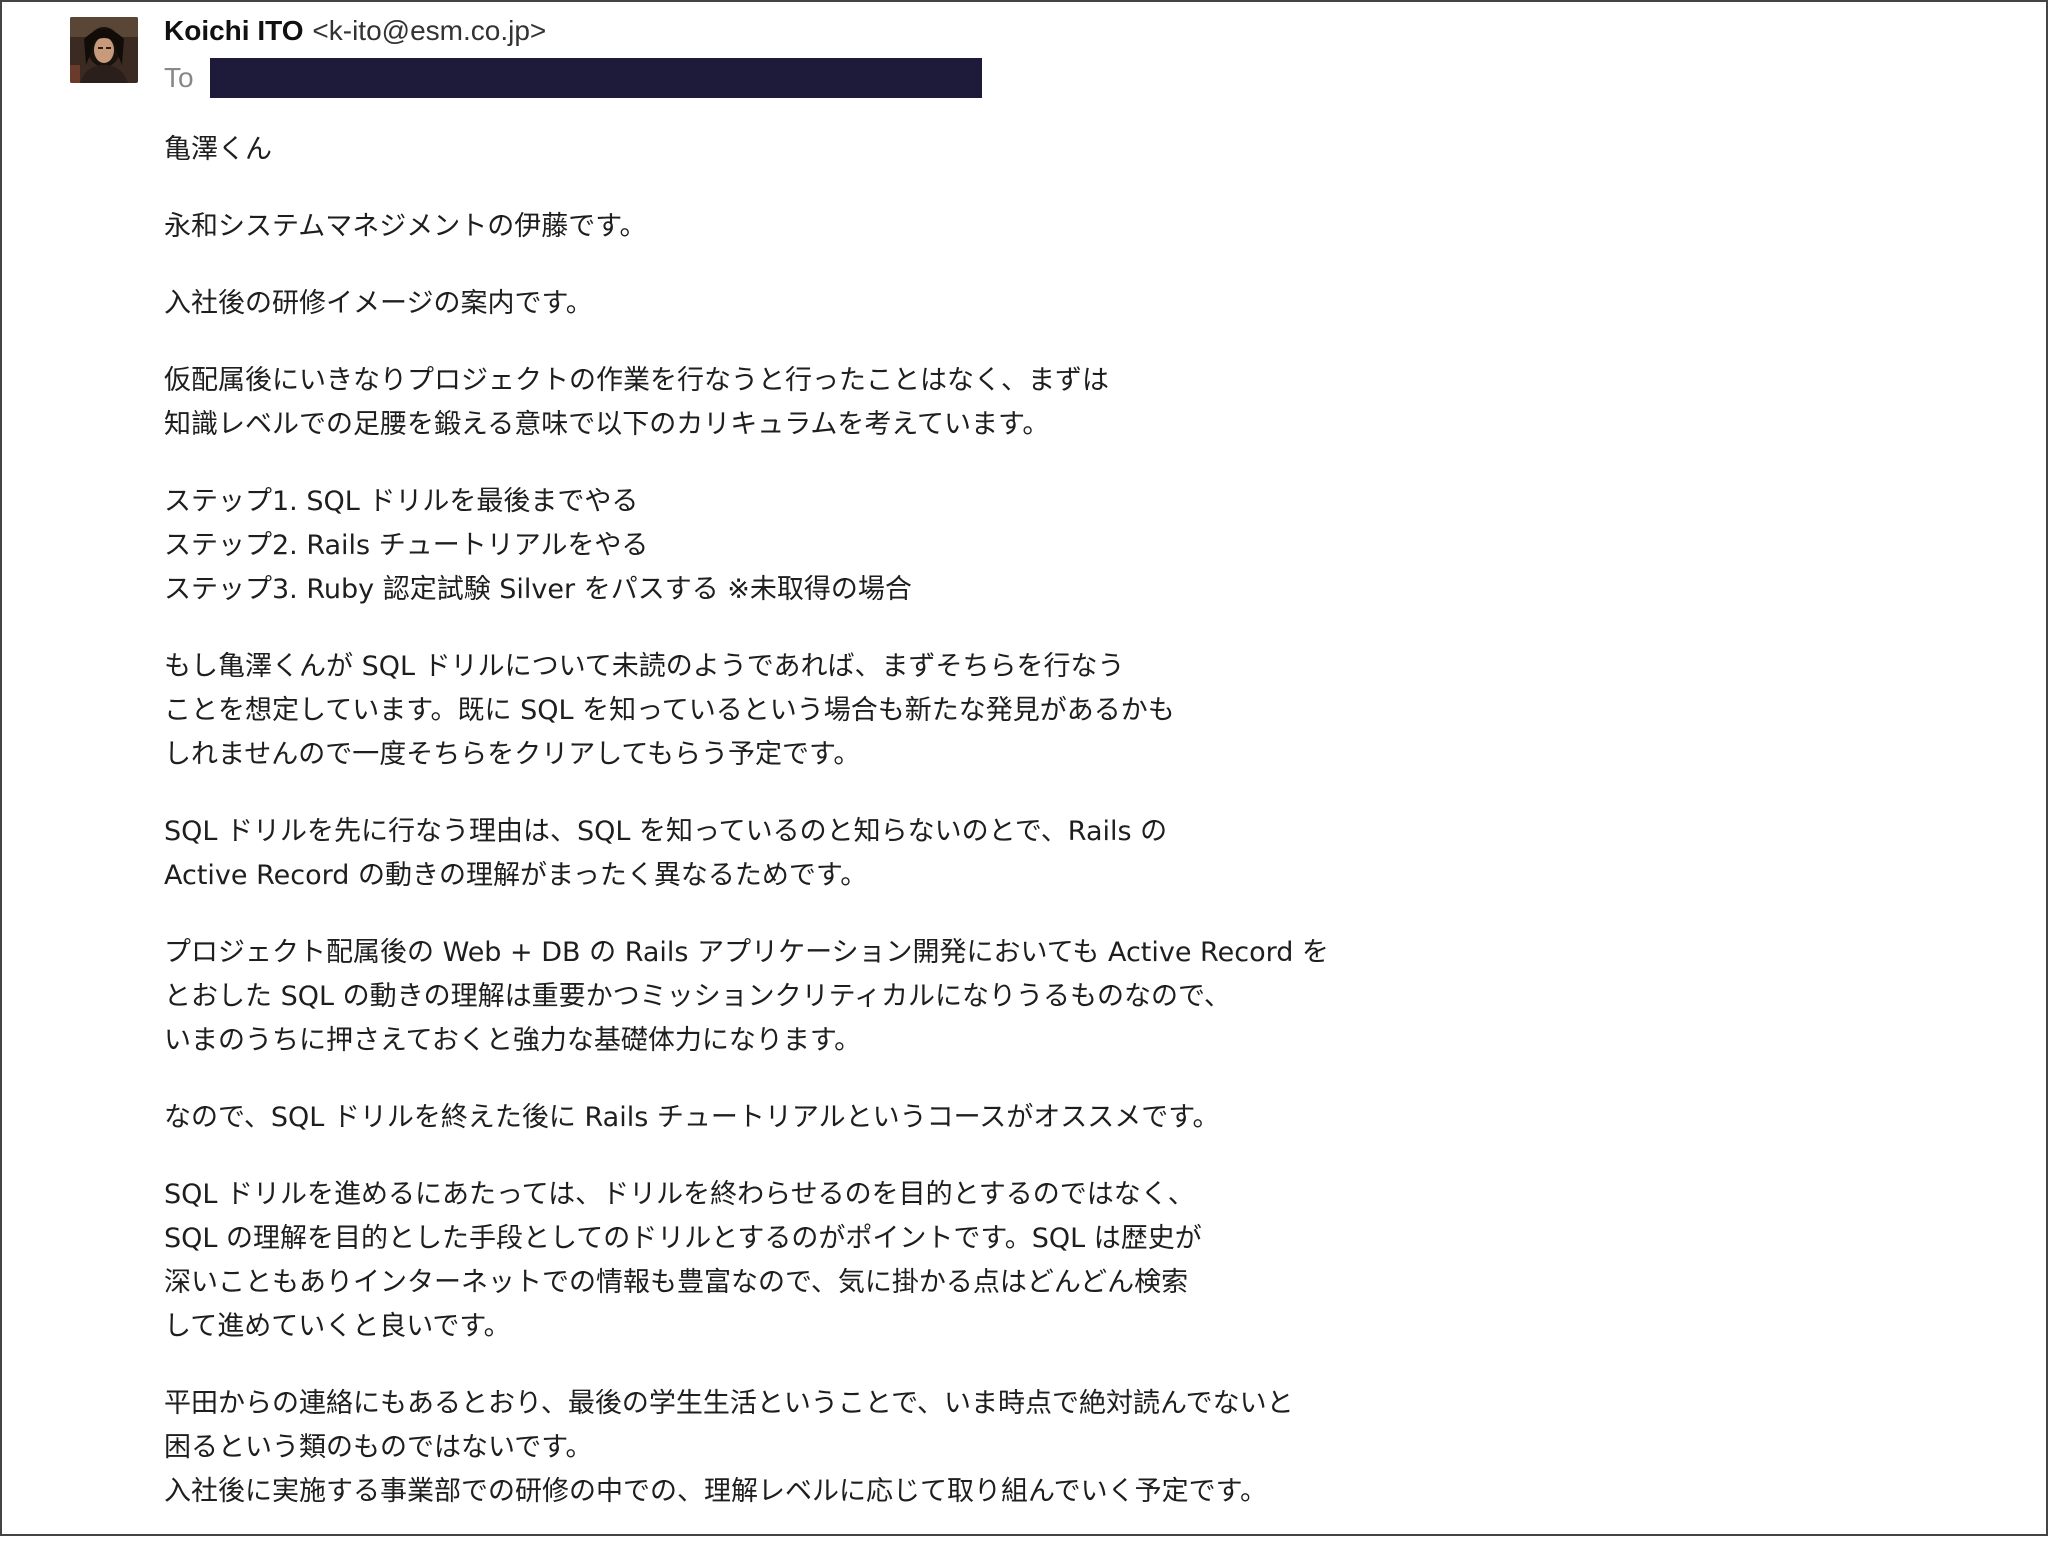  Describe the element at coordinates (676, 1282) in the screenshot. I see `body-text-line: 深いこともありインターネットでの情報も豊富なので、気に掛かる点はどんどん検索` at that location.